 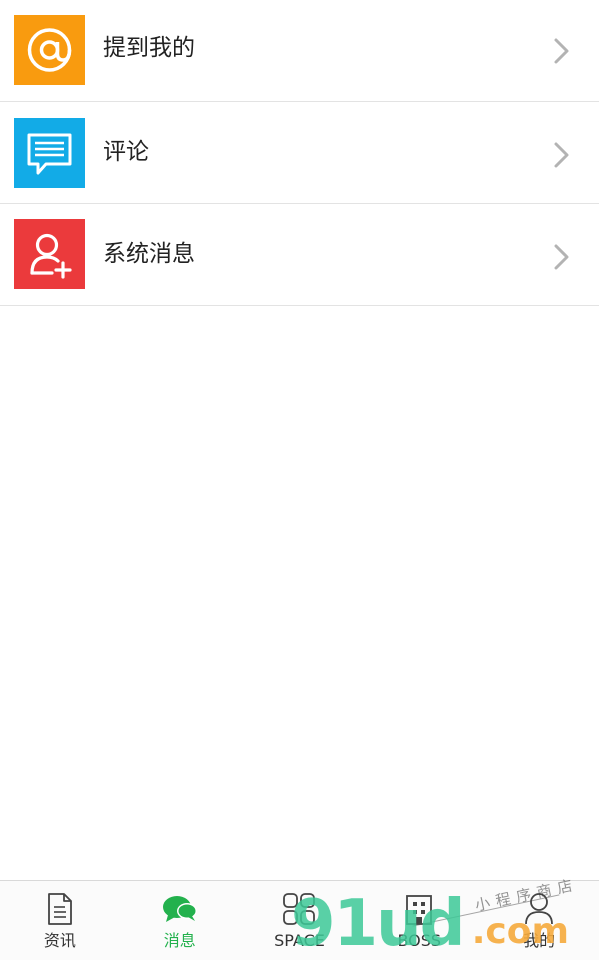 What do you see at coordinates (539, 940) in the screenshot?
I see `tab-label: 我的` at bounding box center [539, 940].